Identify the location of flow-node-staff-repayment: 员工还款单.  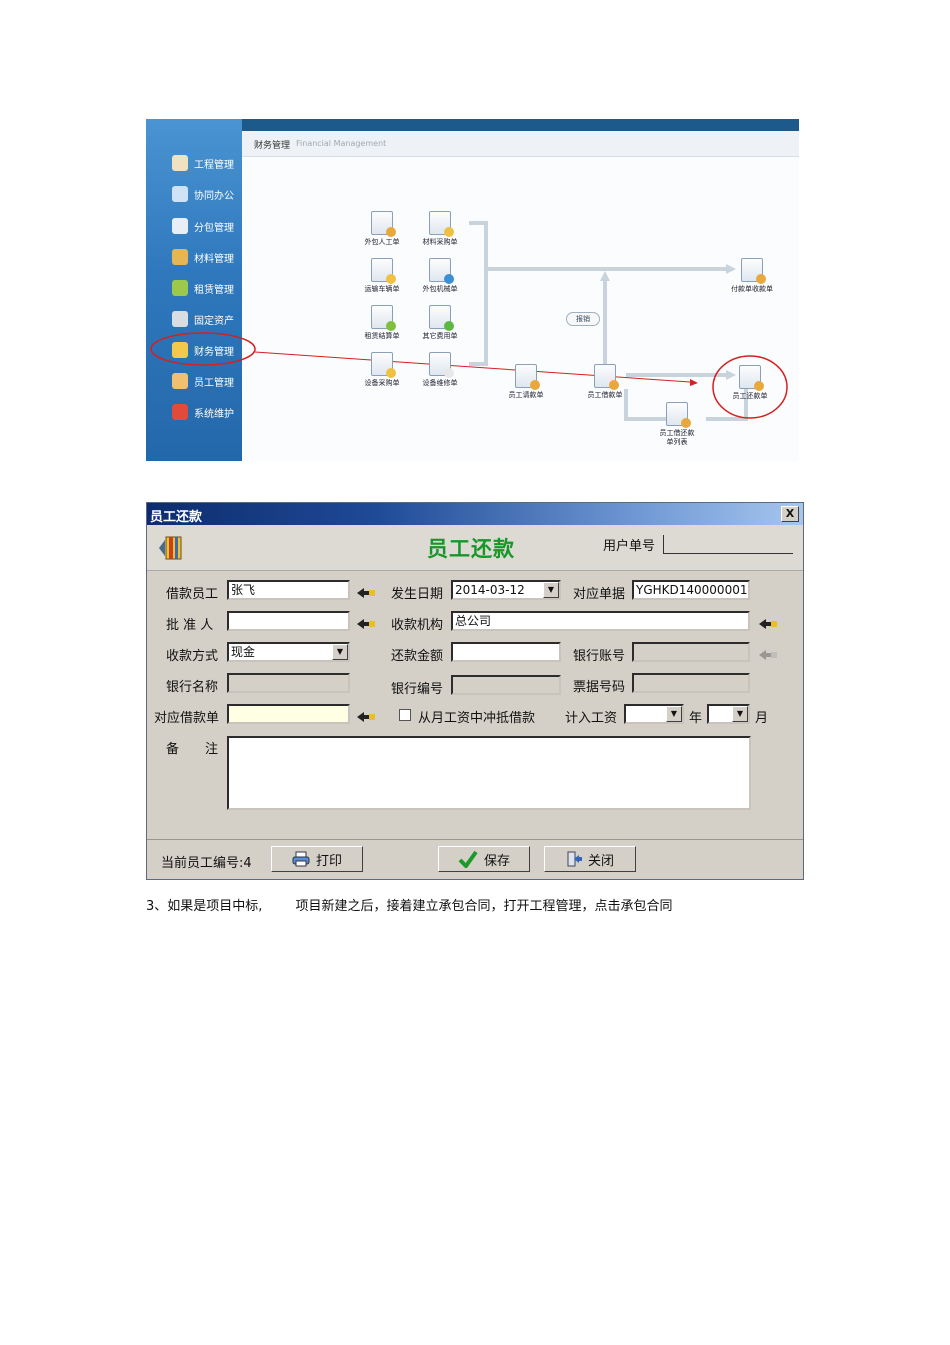
(750, 383).